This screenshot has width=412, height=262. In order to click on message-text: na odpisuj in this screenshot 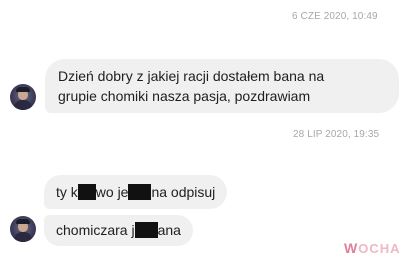, I will do `click(183, 192)`.